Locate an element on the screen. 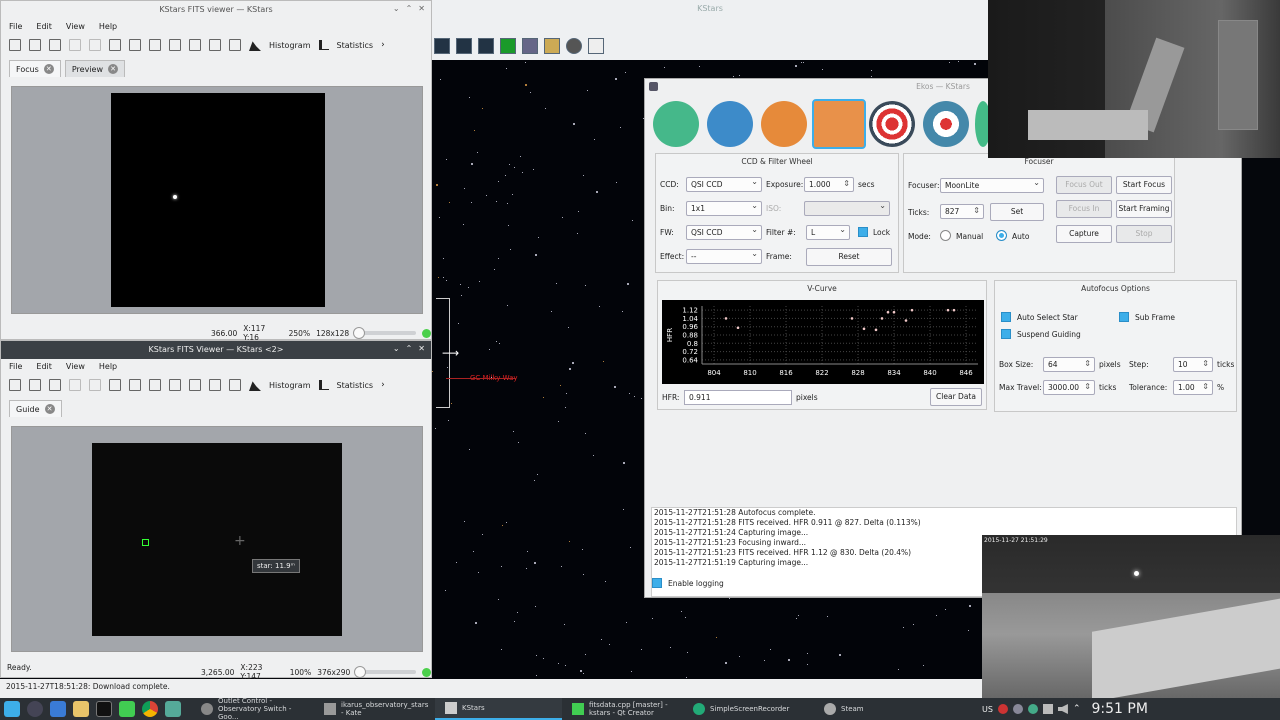 The image size is (1280, 720). close-icon: ✕ is located at coordinates (421, 348).